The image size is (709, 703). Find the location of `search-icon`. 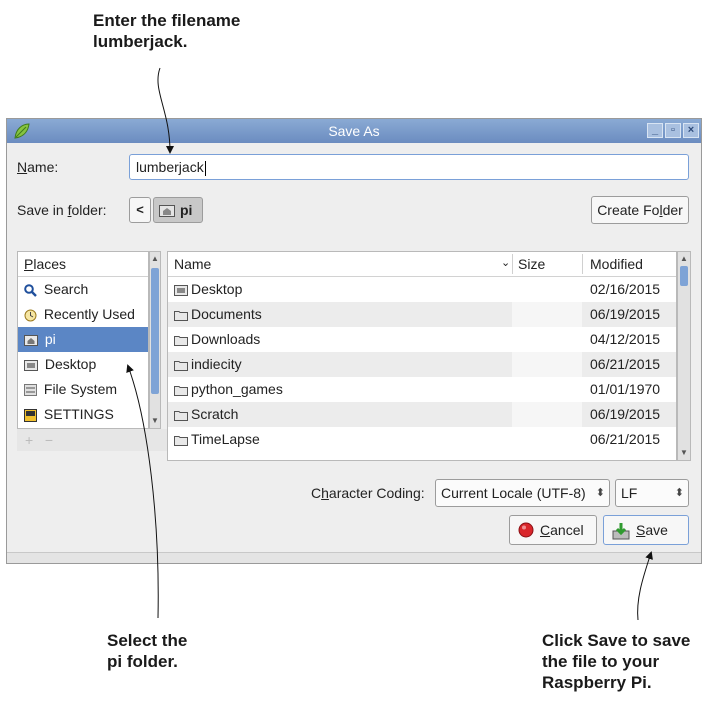

search-icon is located at coordinates (30, 290).